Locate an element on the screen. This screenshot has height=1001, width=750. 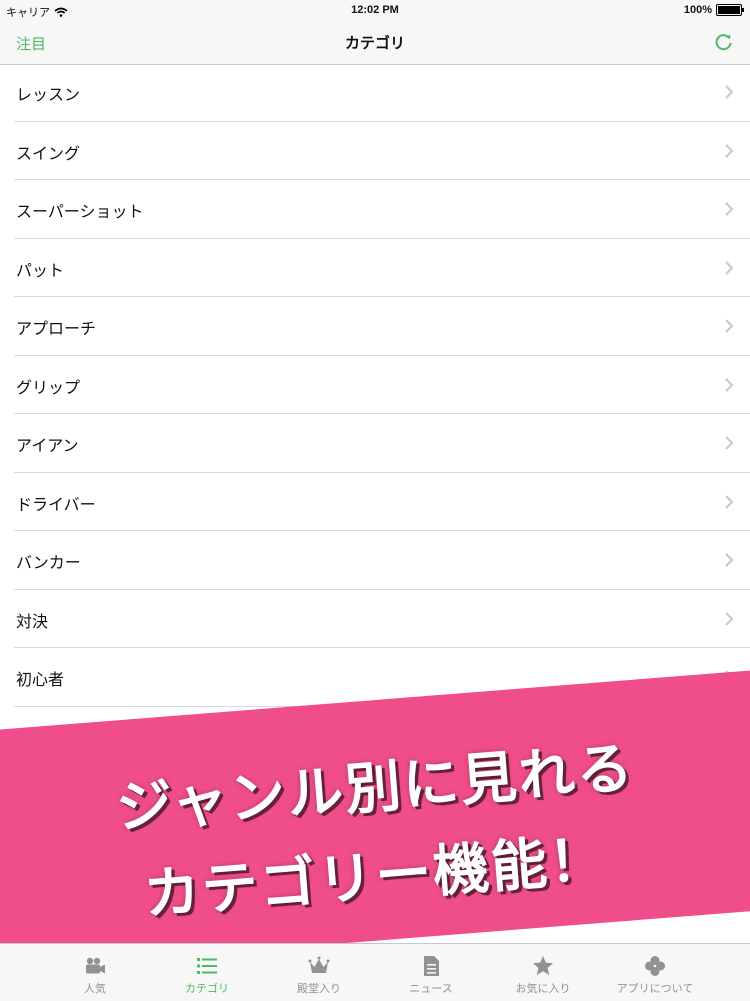
star-icon is located at coordinates (543, 965).